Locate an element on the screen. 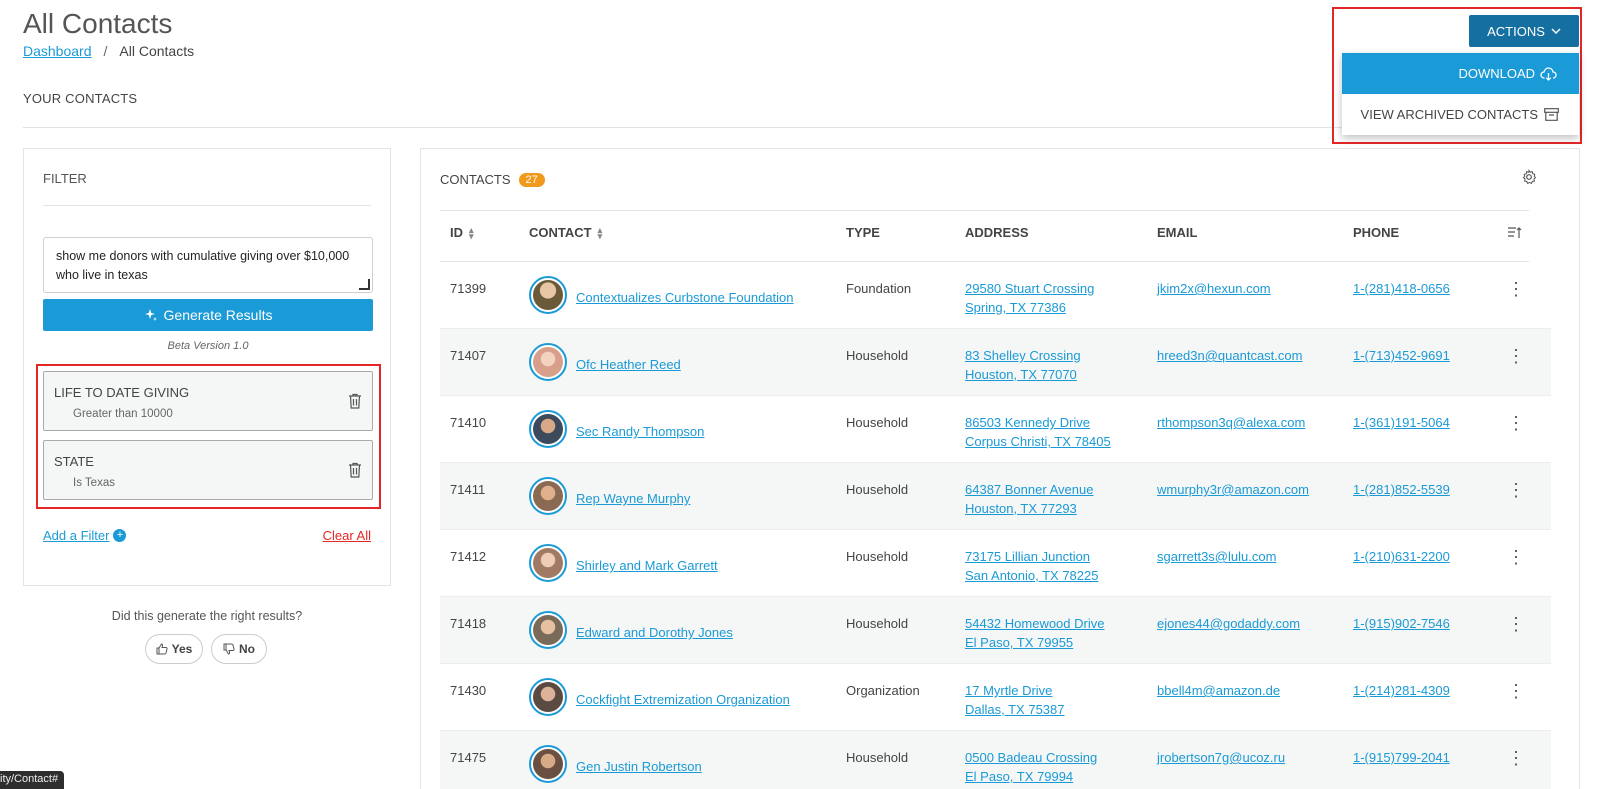  phone-link: 1-(713)452-9691 is located at coordinates (1401, 355).